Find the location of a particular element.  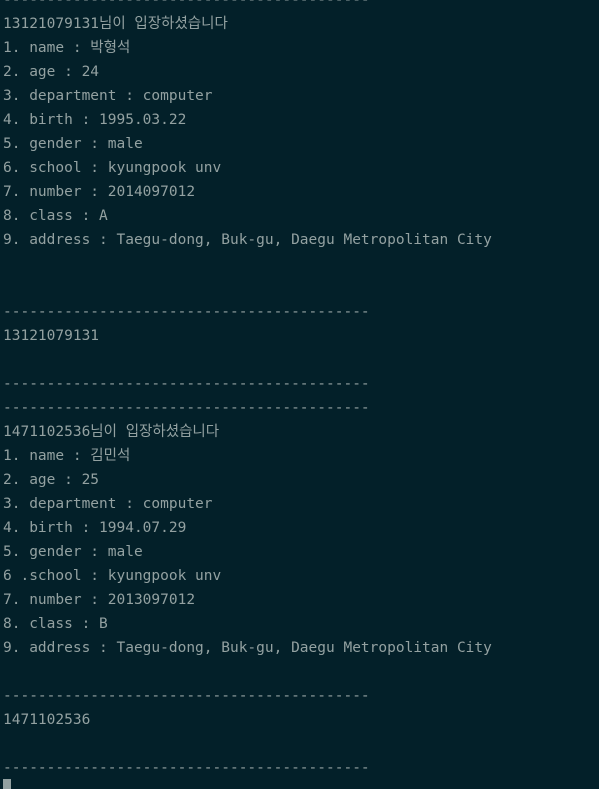

info-line-name: 1. name : 박형석 is located at coordinates (67, 48).